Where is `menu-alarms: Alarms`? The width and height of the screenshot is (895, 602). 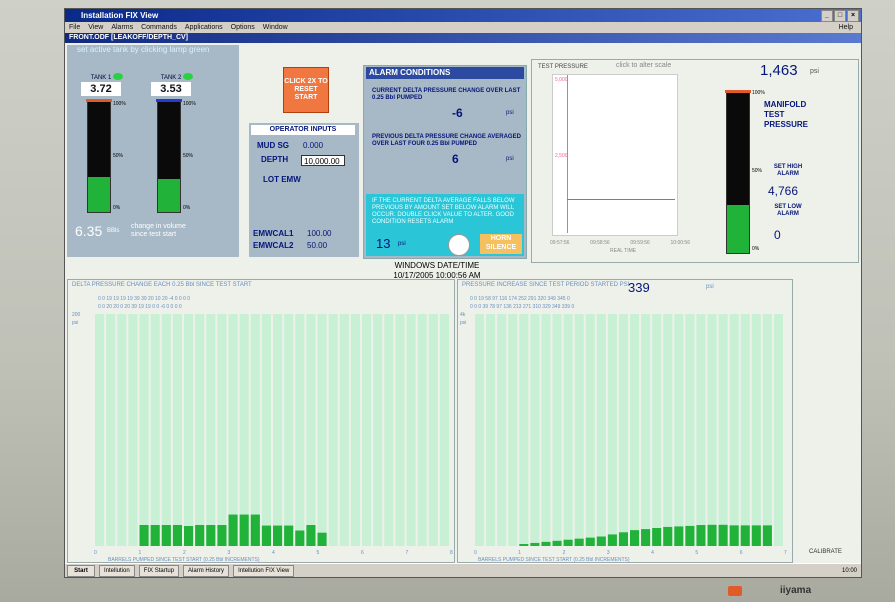
menu-alarms: Alarms is located at coordinates (122, 27).